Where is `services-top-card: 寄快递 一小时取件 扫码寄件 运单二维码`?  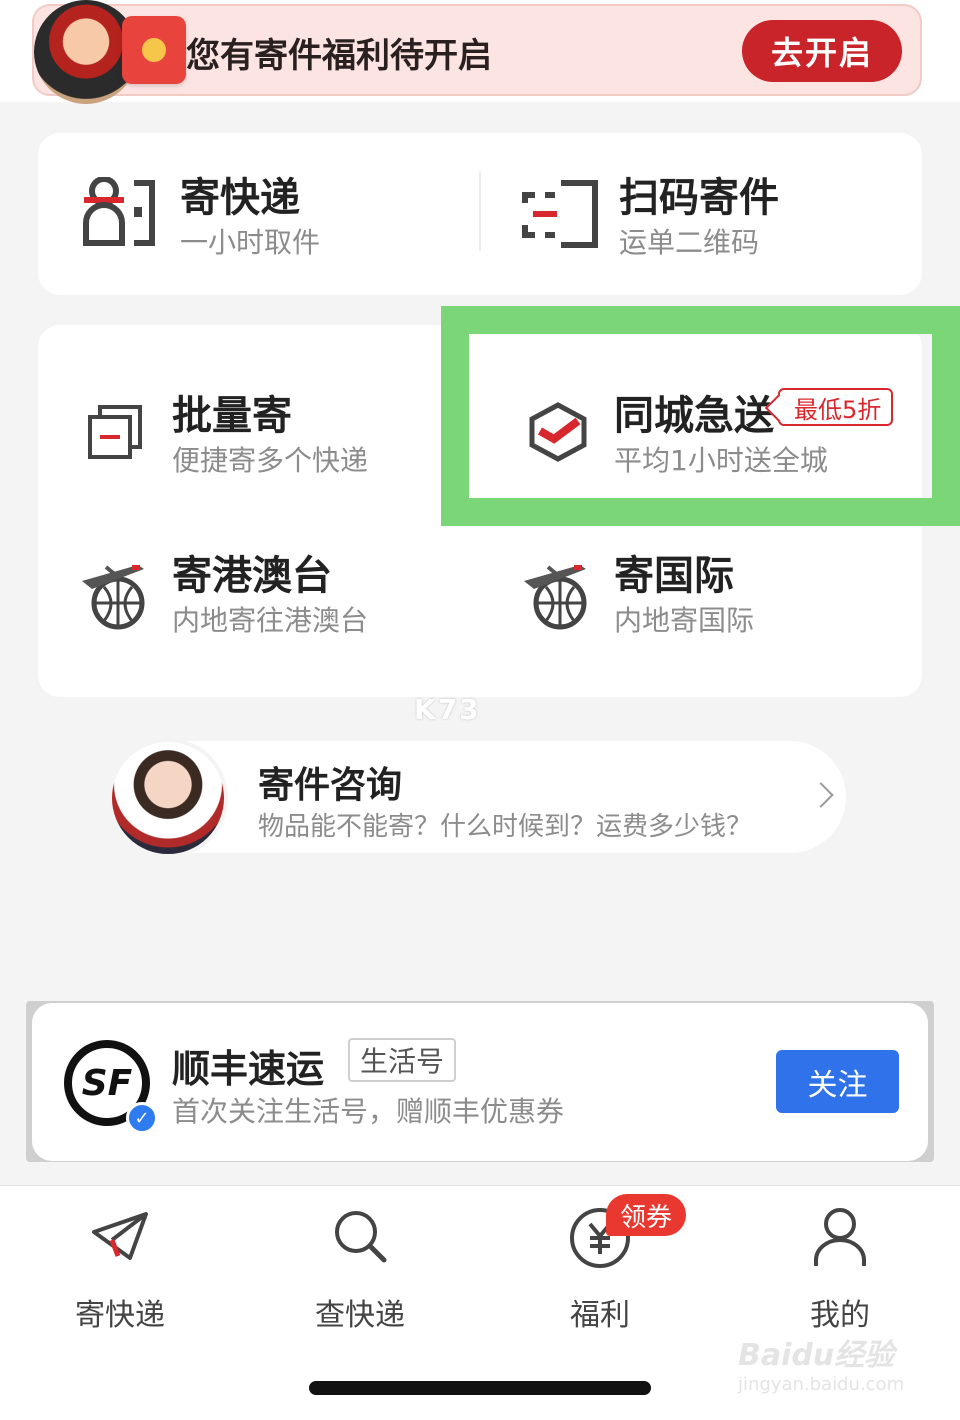 services-top-card: 寄快递 一小时取件 扫码寄件 运单二维码 is located at coordinates (480, 214).